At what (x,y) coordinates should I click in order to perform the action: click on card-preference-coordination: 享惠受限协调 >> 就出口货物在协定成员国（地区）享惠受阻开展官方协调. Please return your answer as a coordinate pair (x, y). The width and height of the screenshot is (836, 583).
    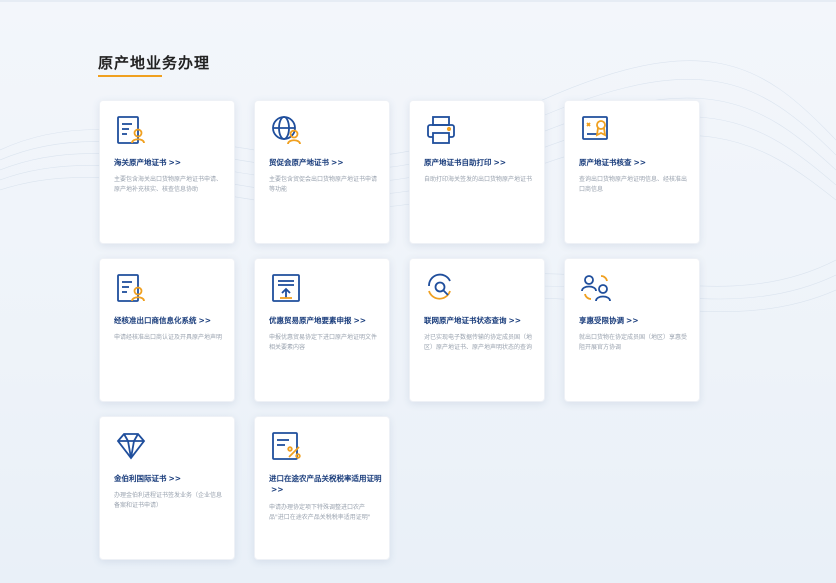
    Looking at the image, I should click on (632, 330).